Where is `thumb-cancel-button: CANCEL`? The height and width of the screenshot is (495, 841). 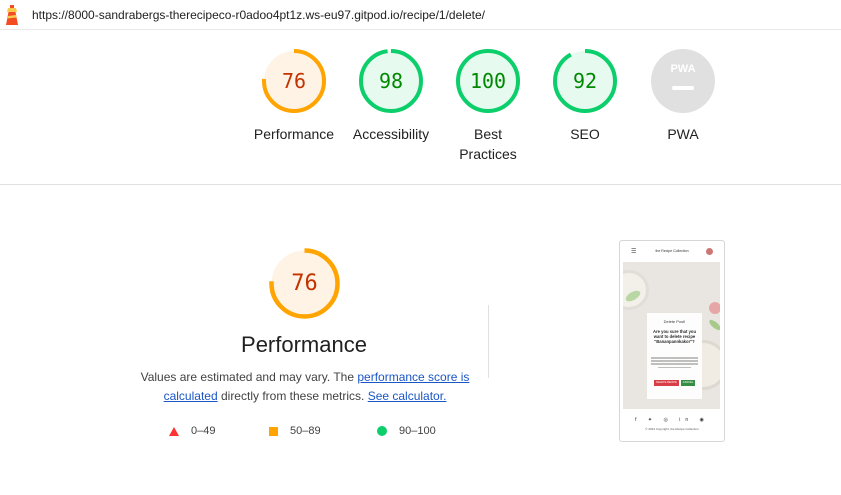
thumb-cancel-button: CANCEL is located at coordinates (688, 383).